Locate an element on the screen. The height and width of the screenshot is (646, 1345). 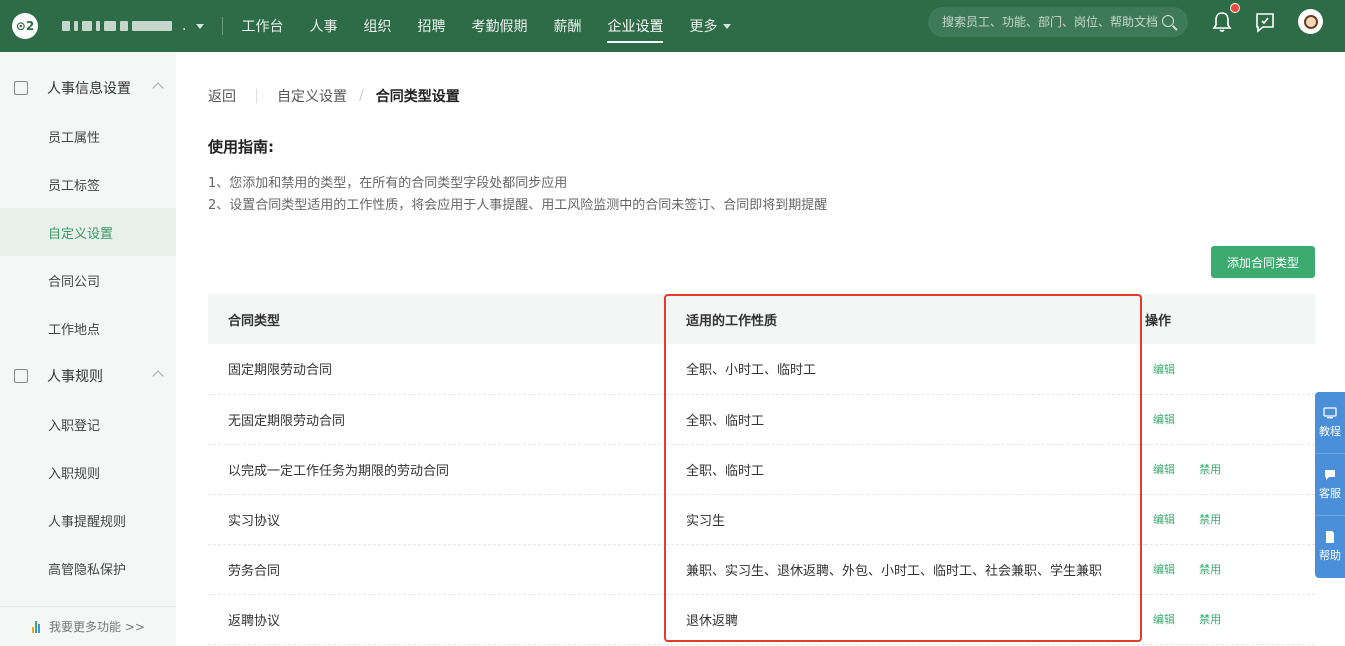
more-features-link: 我要更多功能 >> is located at coordinates (88, 626).